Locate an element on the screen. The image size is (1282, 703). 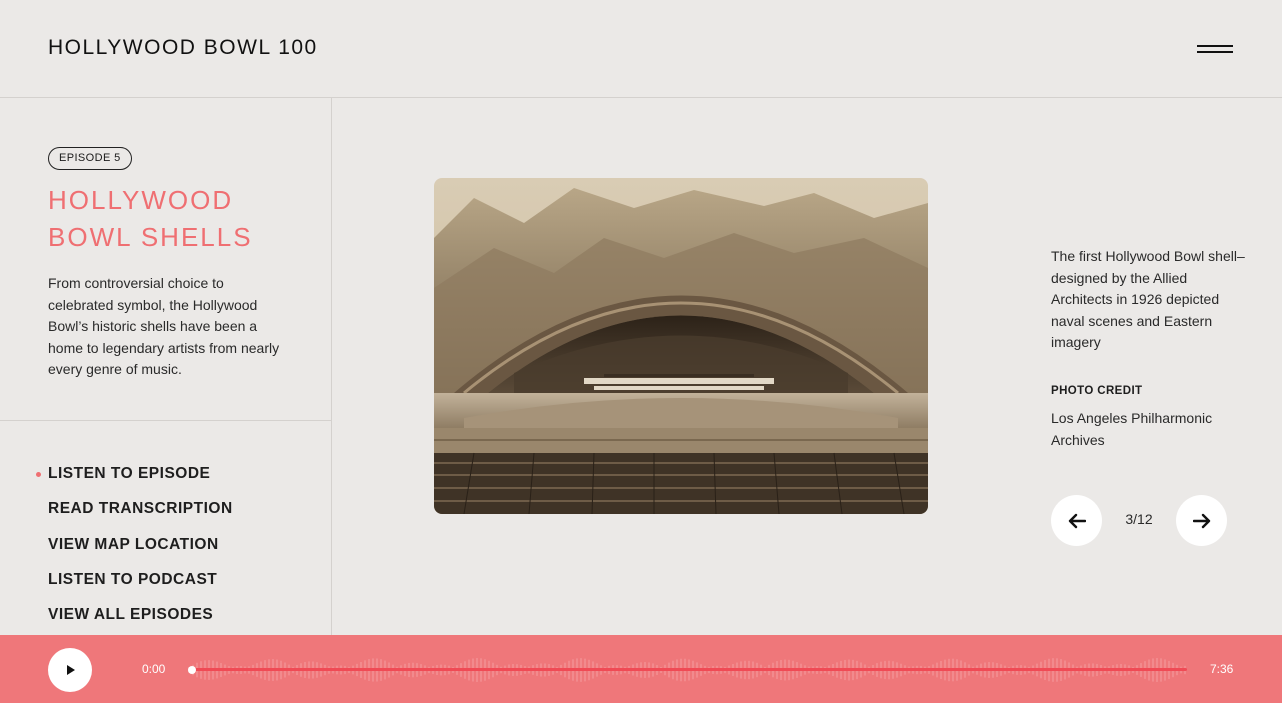
progress-track is located at coordinates (689, 669).